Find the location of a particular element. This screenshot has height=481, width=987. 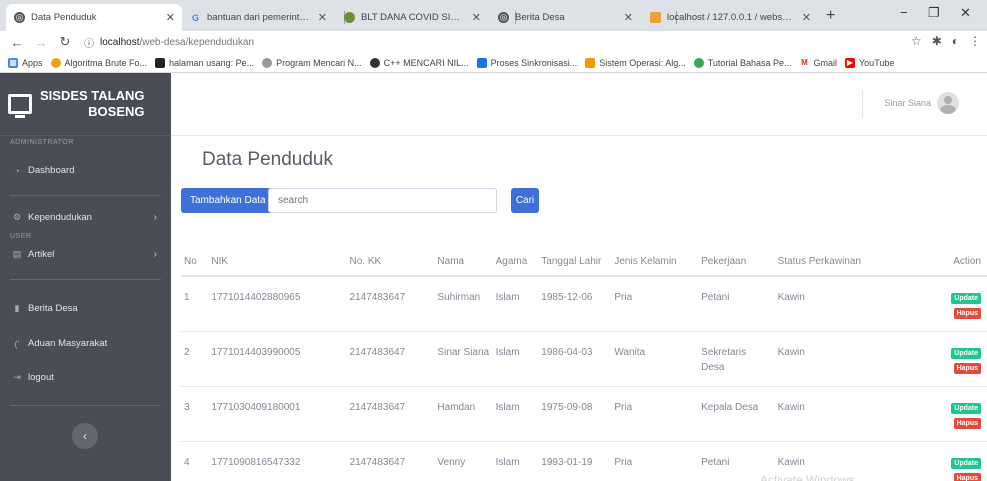

avatar is located at coordinates (948, 103).